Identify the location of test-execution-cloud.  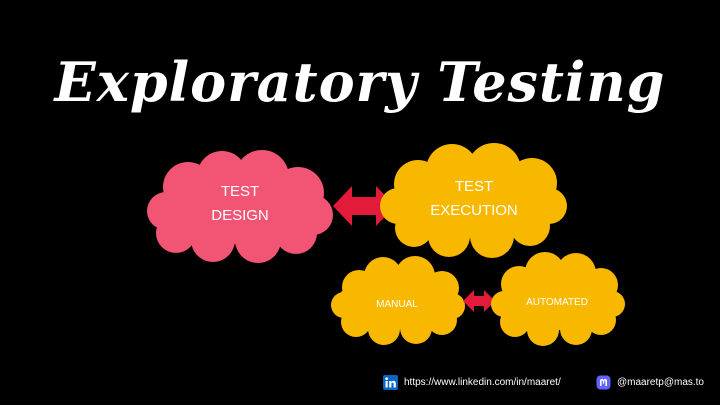
(473, 200).